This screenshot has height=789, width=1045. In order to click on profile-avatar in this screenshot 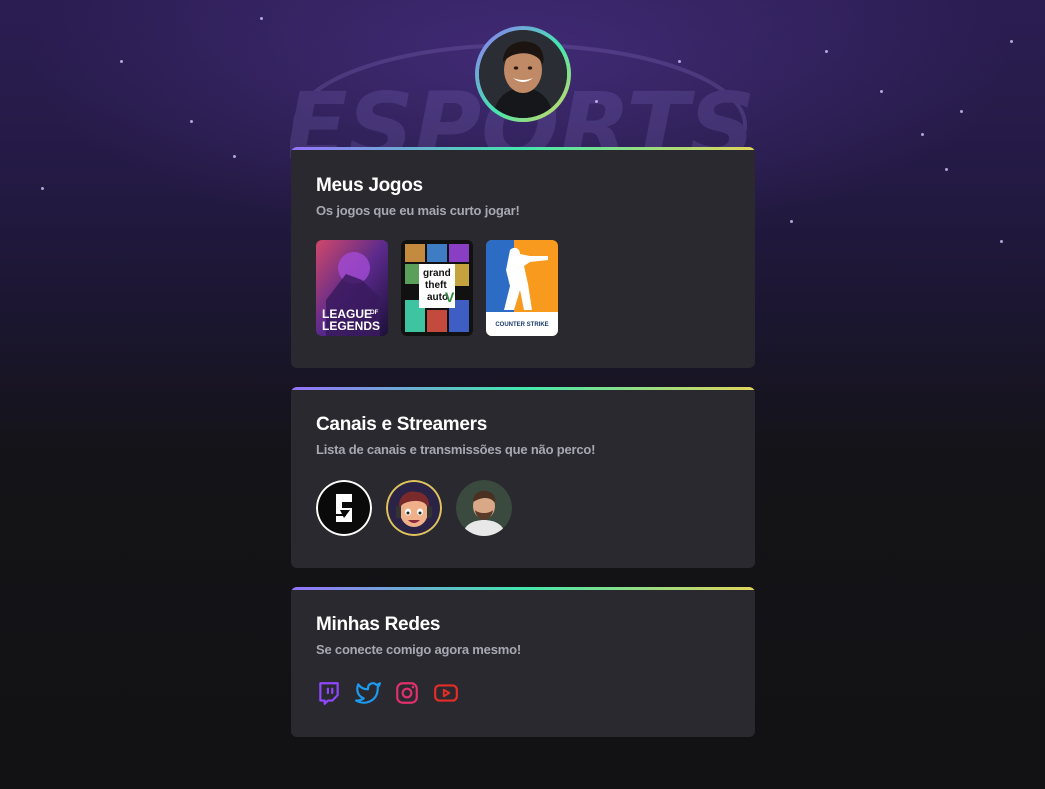, I will do `click(523, 74)`.